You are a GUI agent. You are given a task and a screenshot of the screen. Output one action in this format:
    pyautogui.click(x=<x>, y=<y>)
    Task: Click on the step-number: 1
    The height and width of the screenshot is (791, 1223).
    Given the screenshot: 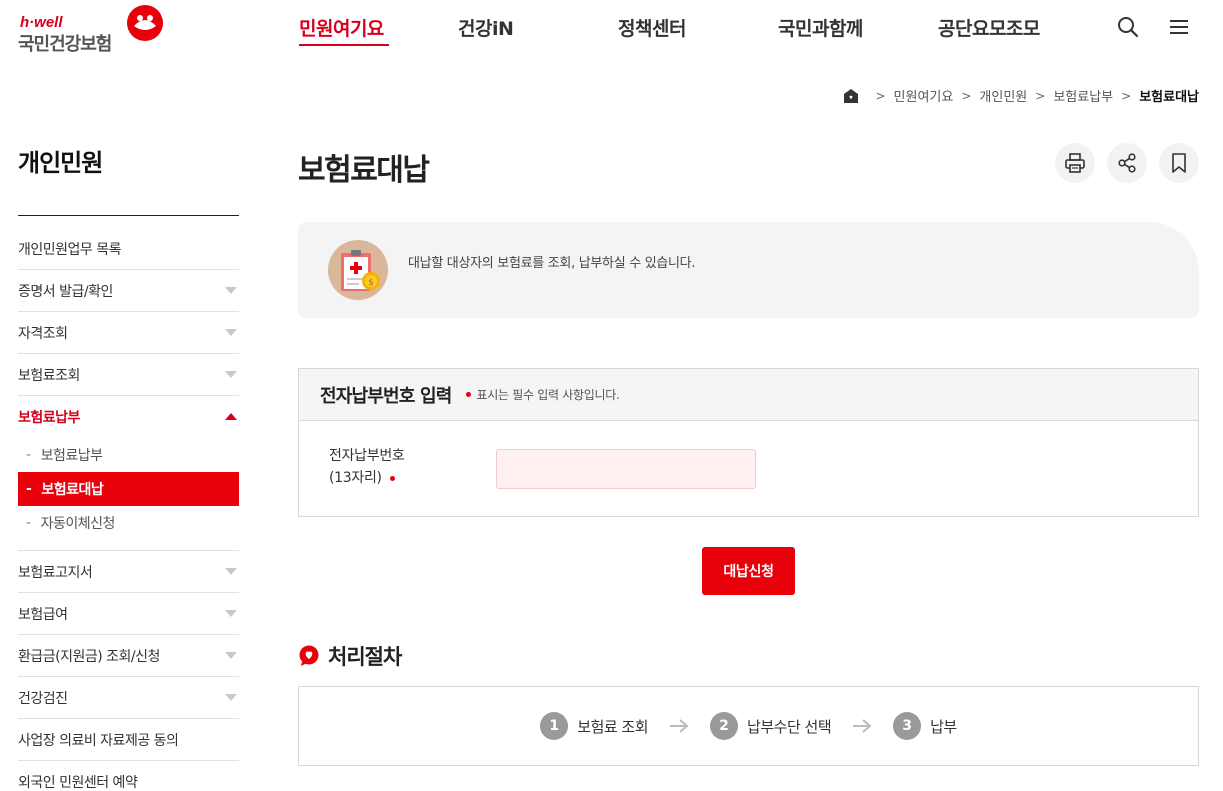 What is the action you would take?
    pyautogui.click(x=554, y=726)
    